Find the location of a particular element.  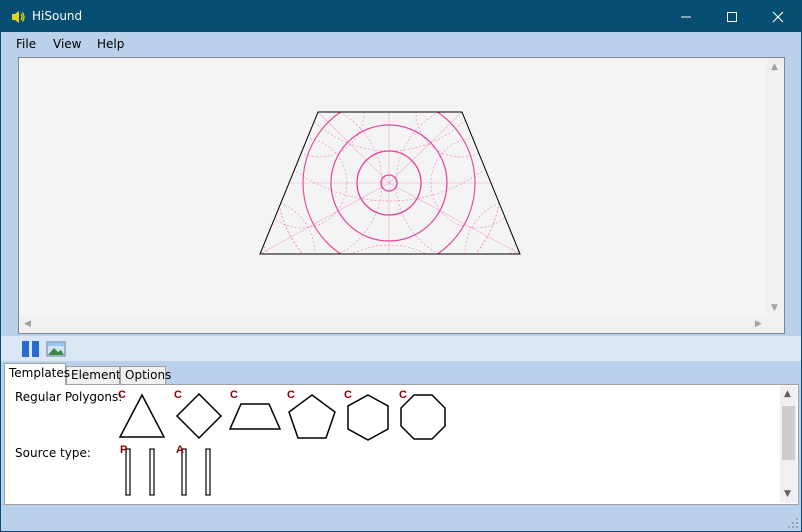

wave-pattern is located at coordinates (390, 183).